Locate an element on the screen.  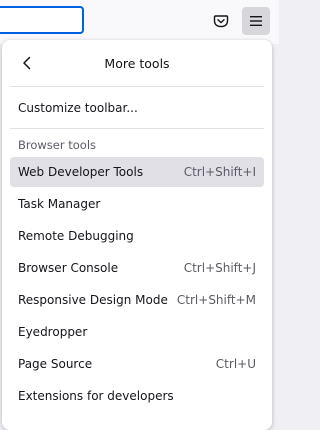
menu-item-label: Page Source is located at coordinates (55, 364).